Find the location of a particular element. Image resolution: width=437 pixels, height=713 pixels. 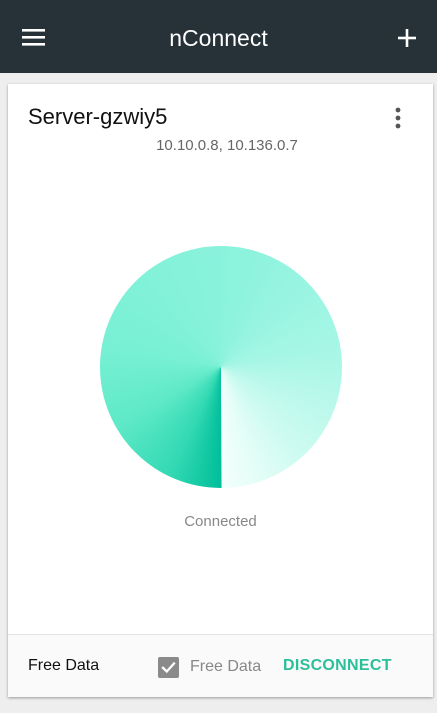

card-footer: Free Data Free Data DISCONNECT is located at coordinates (220, 665).